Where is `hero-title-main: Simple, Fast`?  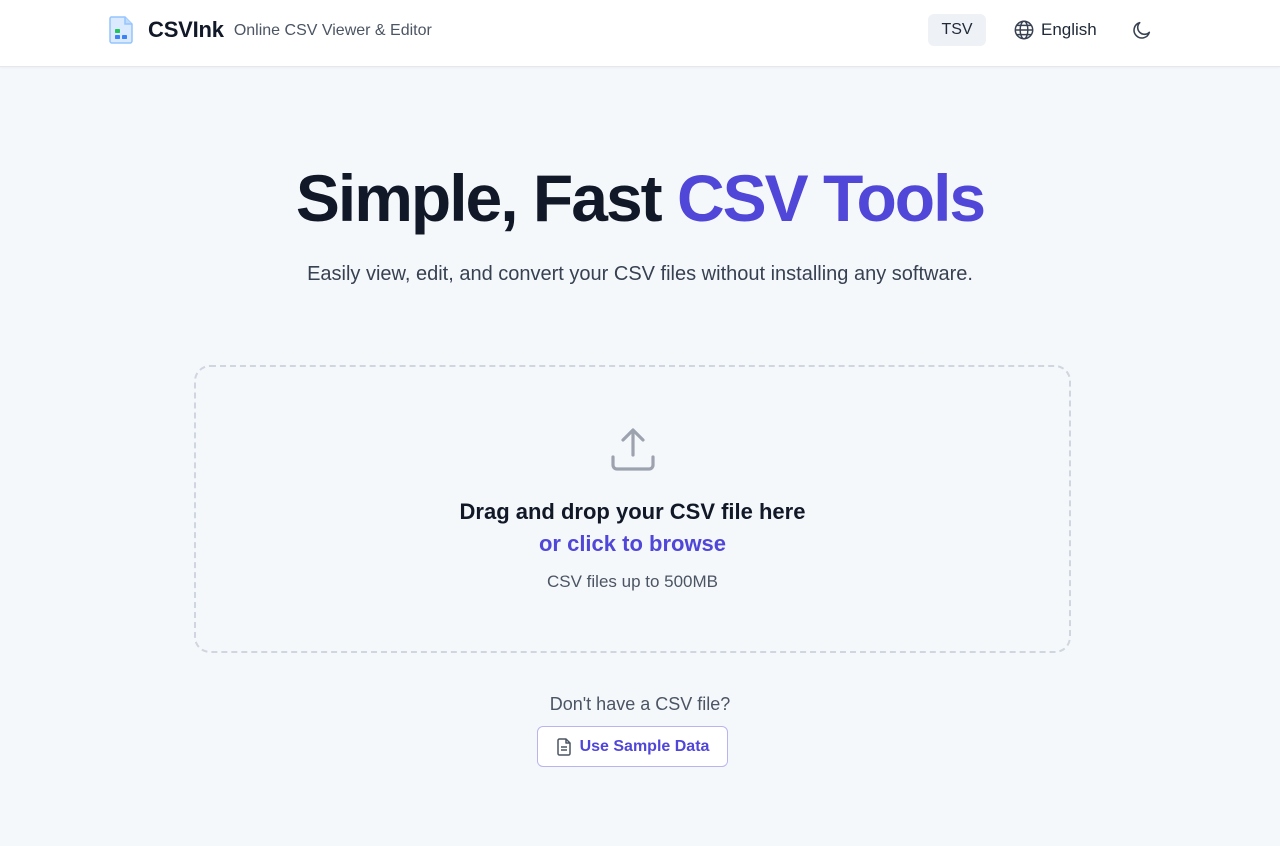 hero-title-main: Simple, Fast is located at coordinates (486, 198).